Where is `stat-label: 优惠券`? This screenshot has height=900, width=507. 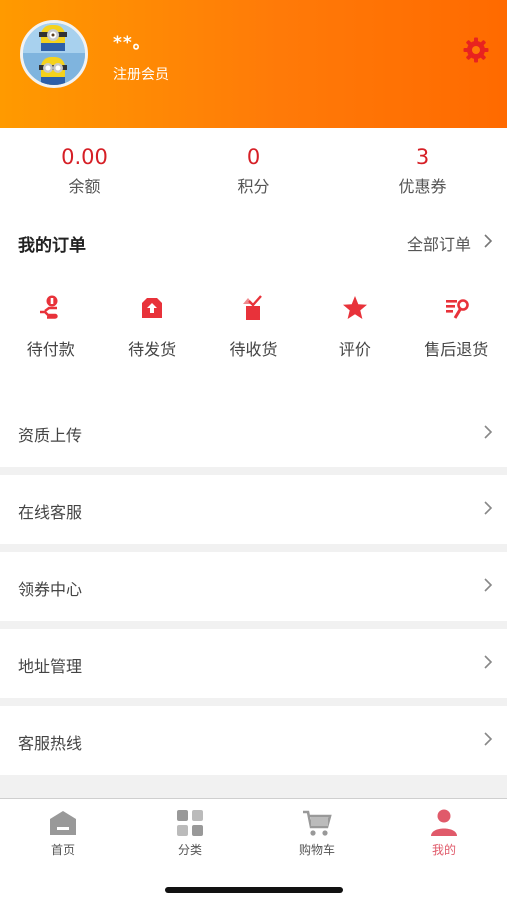 stat-label: 优惠券 is located at coordinates (422, 186).